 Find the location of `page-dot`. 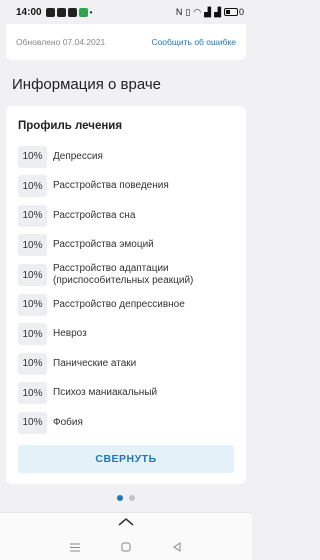

page-dot is located at coordinates (132, 498).